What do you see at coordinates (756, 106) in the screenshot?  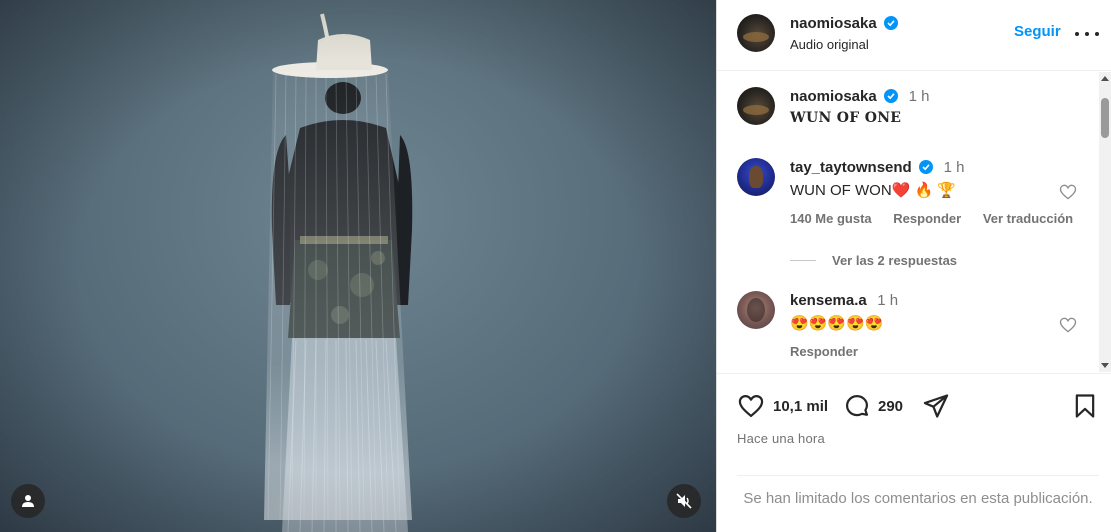 I see `caption-avatar` at bounding box center [756, 106].